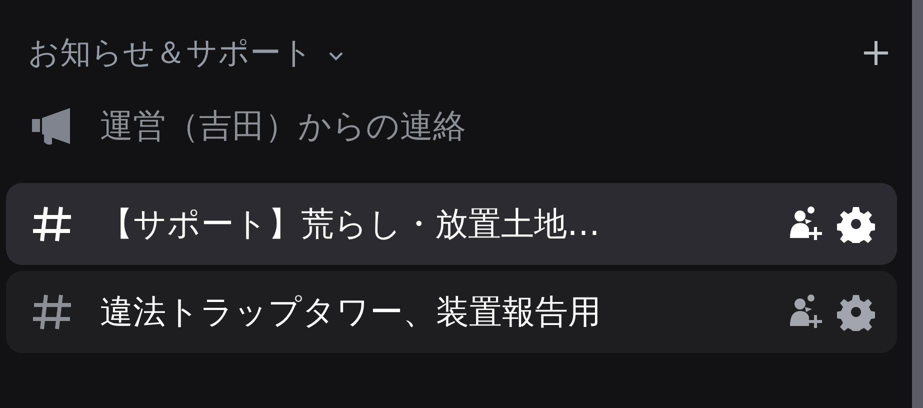 The image size is (923, 408). Describe the element at coordinates (170, 53) in the screenshot. I see `category-label: お知らせ＆サポート` at that location.